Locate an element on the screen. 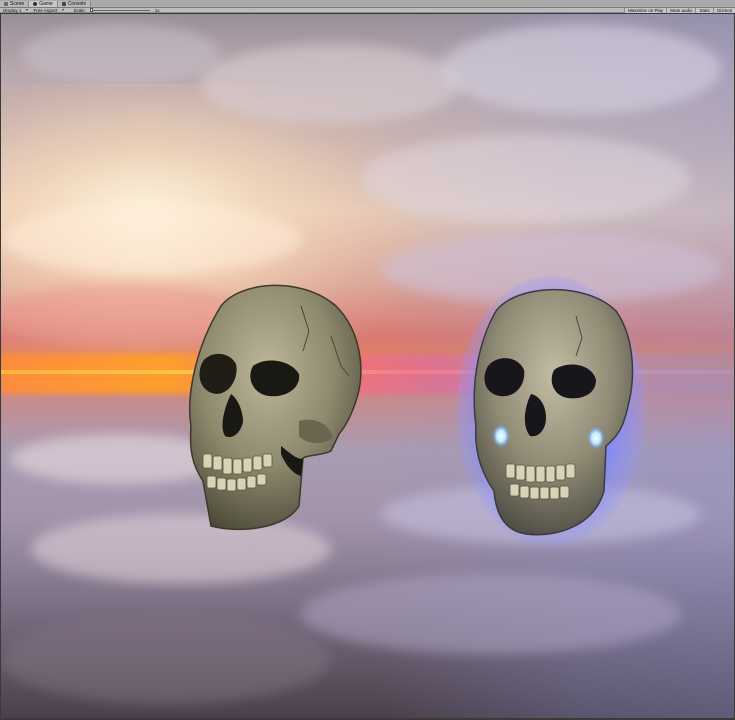 This screenshot has width=735, height=720. scale-control: Scale 1x is located at coordinates (115, 10).